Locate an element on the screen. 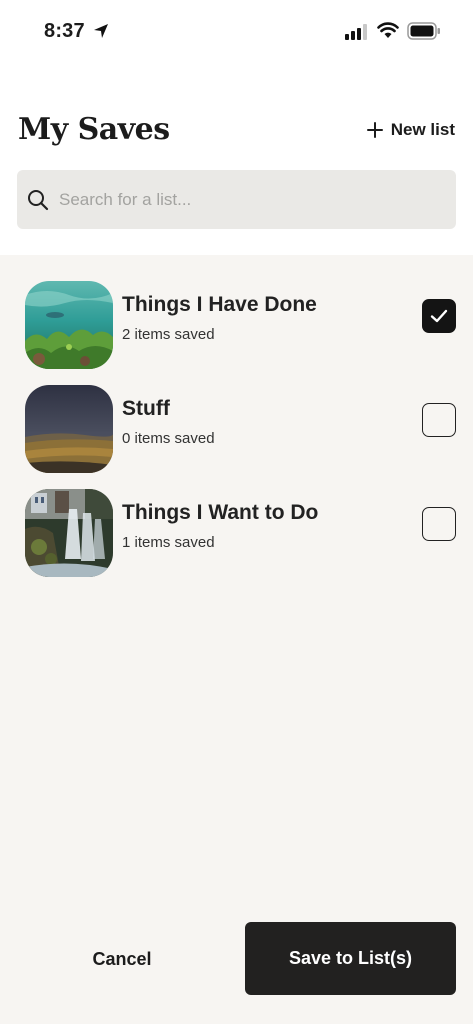 This screenshot has height=1024, width=473. list-item-things-i-have-done: Things I Have Done 2 items saved is located at coordinates (236, 327).